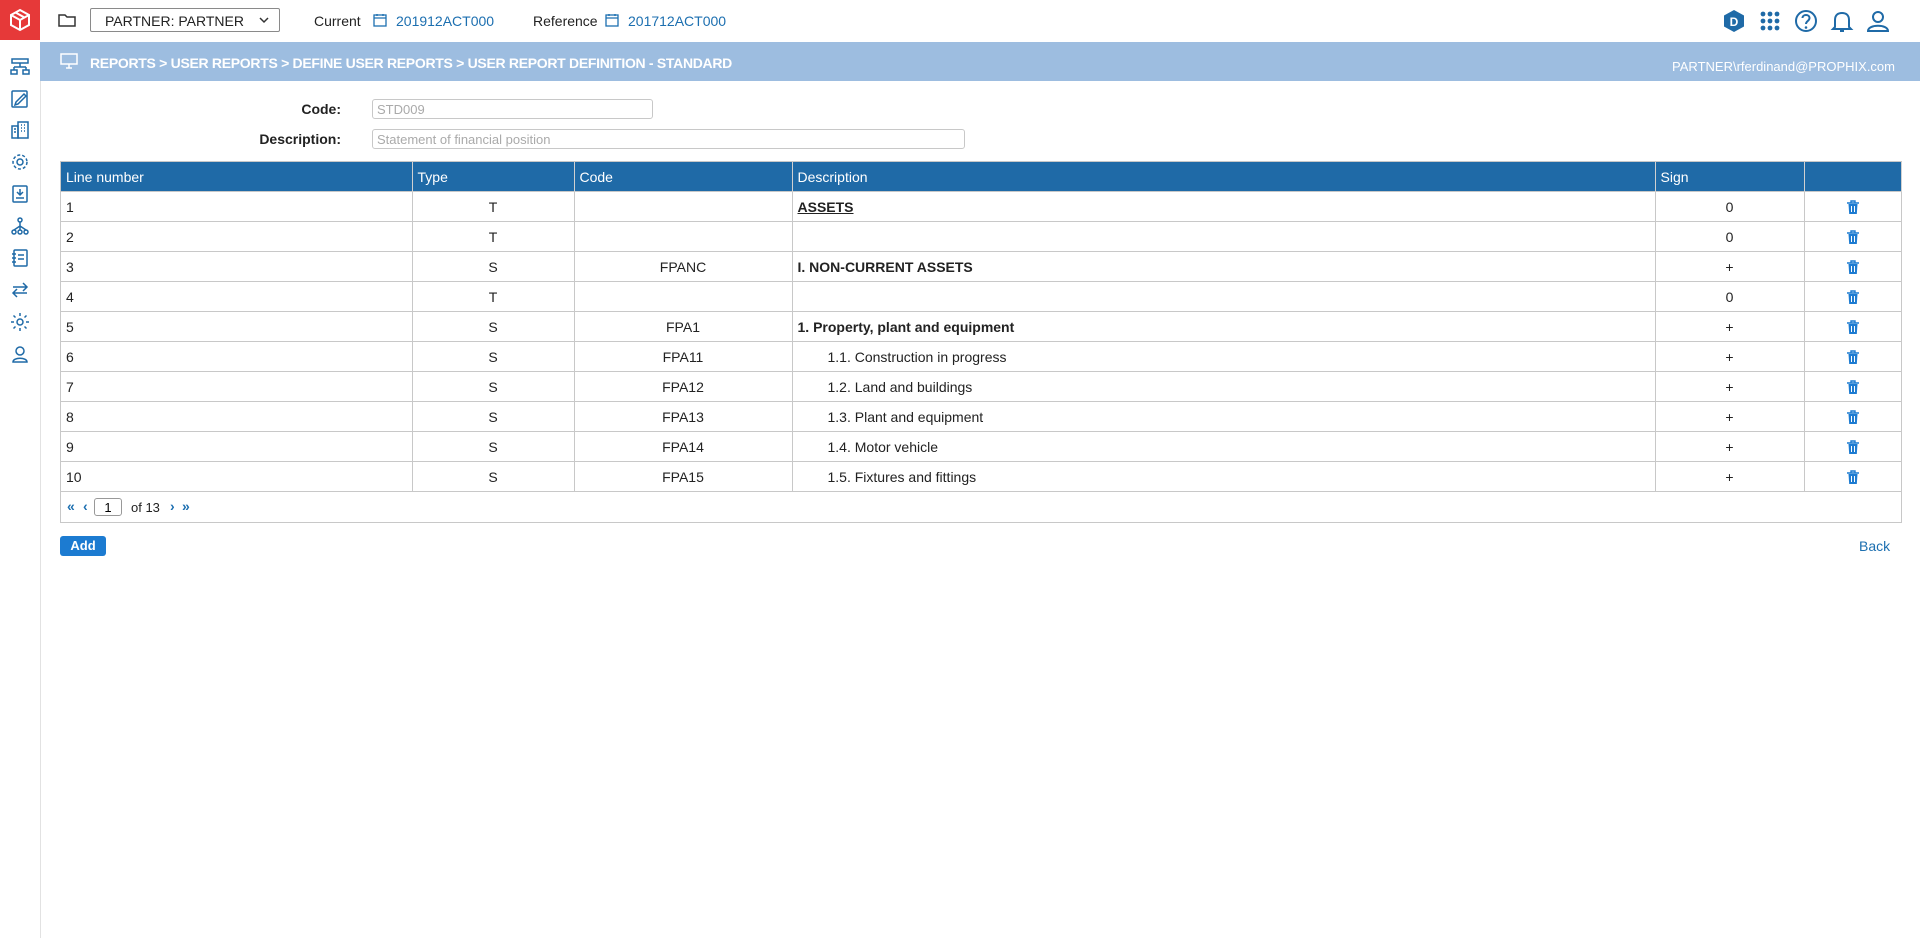 The image size is (1920, 938). Describe the element at coordinates (20, 99) in the screenshot. I see `edit-form-icon` at that location.